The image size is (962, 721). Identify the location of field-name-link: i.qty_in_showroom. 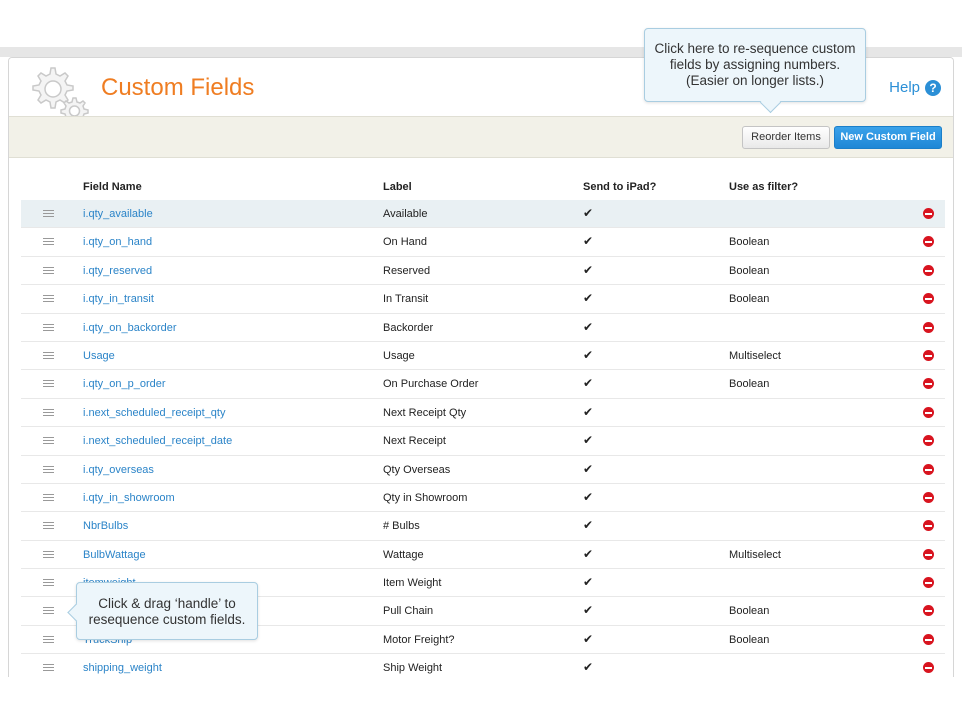
(129, 498).